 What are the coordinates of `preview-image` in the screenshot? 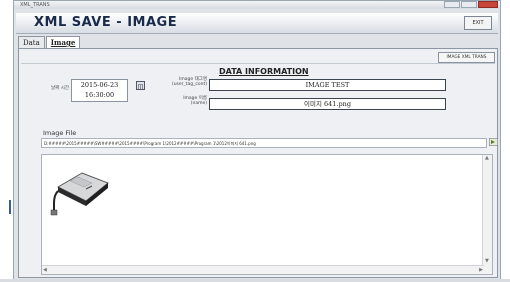 It's located at (79, 194).